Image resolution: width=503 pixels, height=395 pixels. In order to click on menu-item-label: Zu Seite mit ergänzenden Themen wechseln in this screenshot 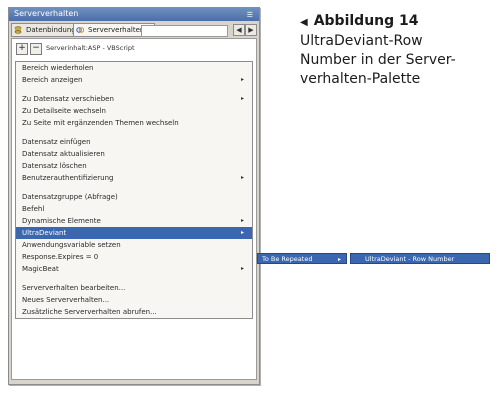, I will do `click(100, 123)`.